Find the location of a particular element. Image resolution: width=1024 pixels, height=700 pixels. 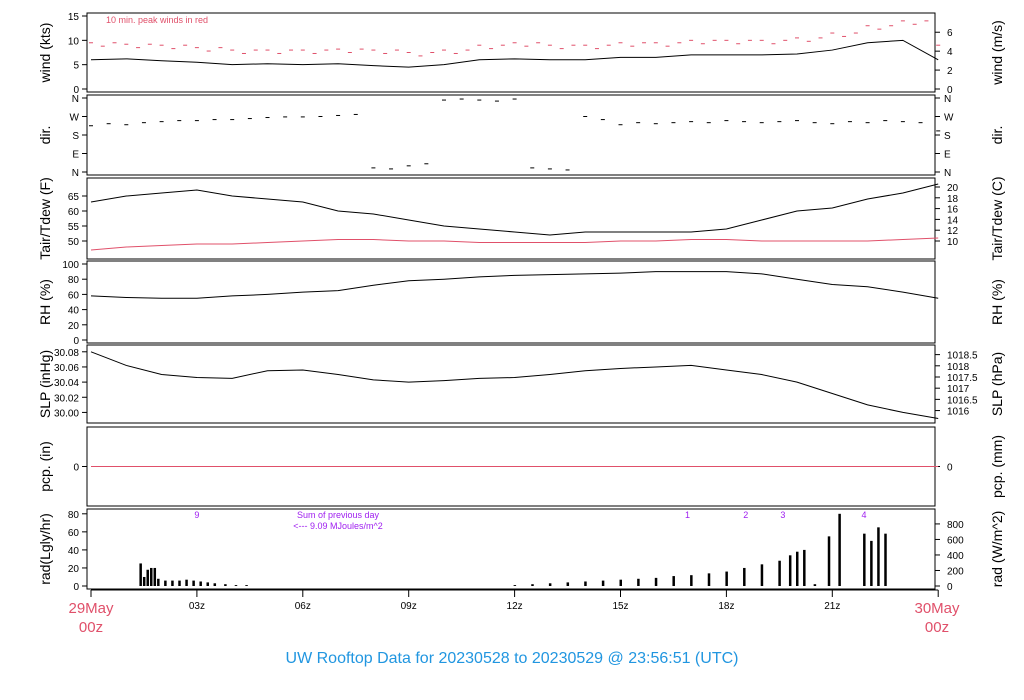

ytick-label-right: 1017 is located at coordinates (958, 389).